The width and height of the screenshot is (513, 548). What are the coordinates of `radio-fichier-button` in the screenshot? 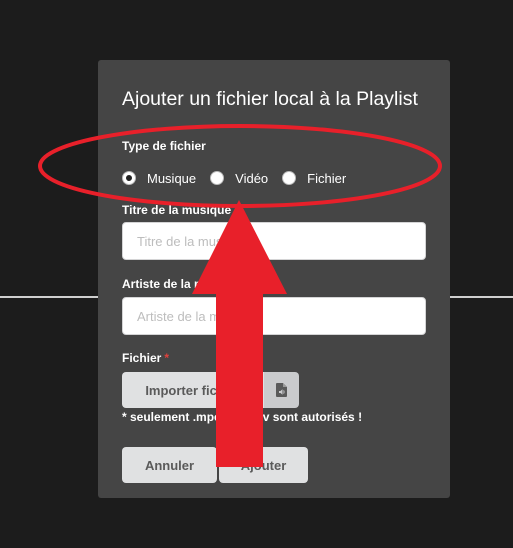 It's located at (289, 178).